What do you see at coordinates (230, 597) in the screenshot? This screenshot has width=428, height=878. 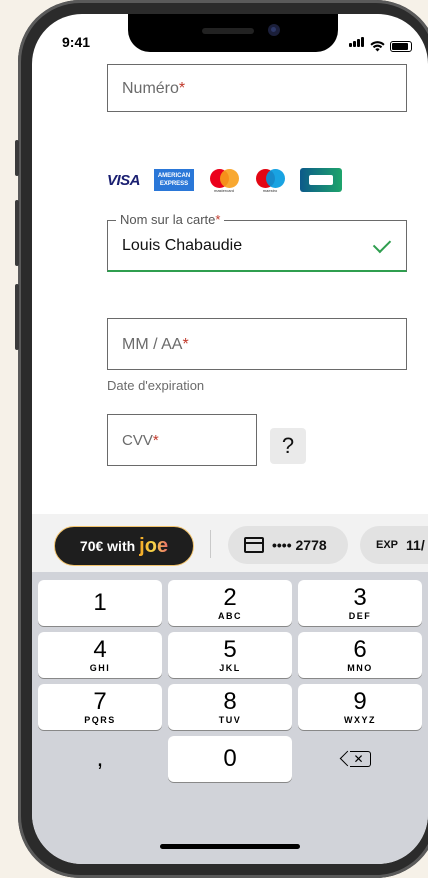 I see `key-digit: 2` at bounding box center [230, 597].